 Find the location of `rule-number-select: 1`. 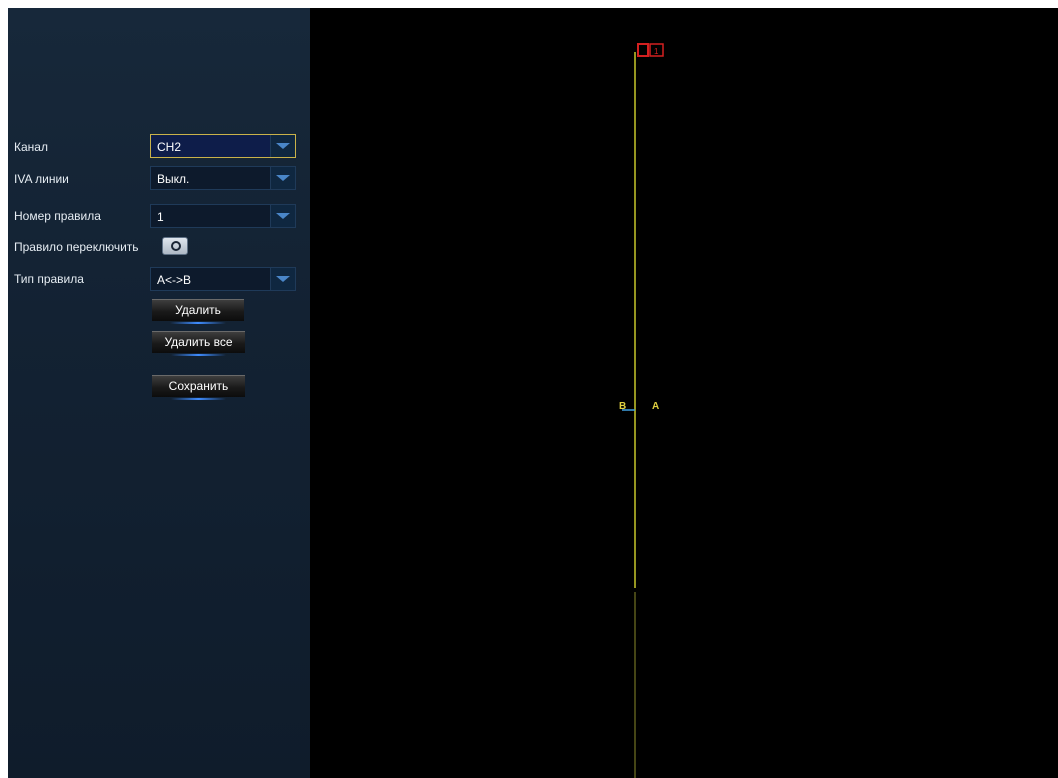

rule-number-select: 1 is located at coordinates (223, 216).